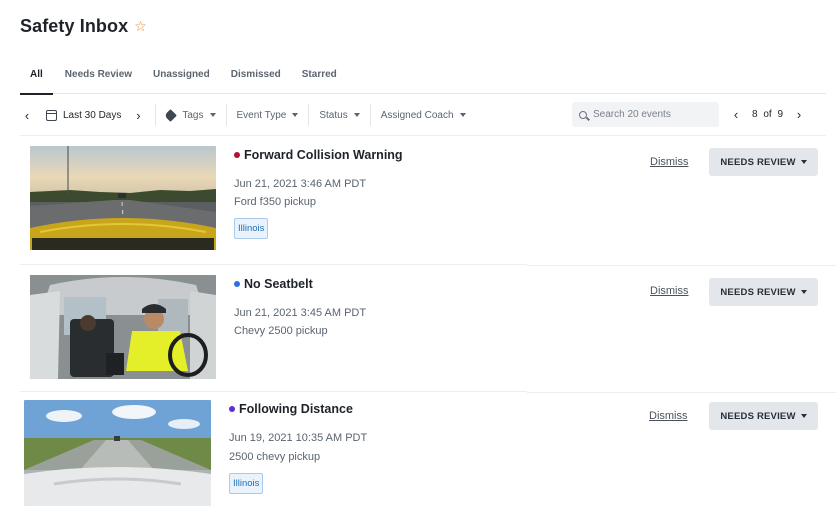 The image size is (836, 518). What do you see at coordinates (583, 114) in the screenshot?
I see `search-icon` at bounding box center [583, 114].